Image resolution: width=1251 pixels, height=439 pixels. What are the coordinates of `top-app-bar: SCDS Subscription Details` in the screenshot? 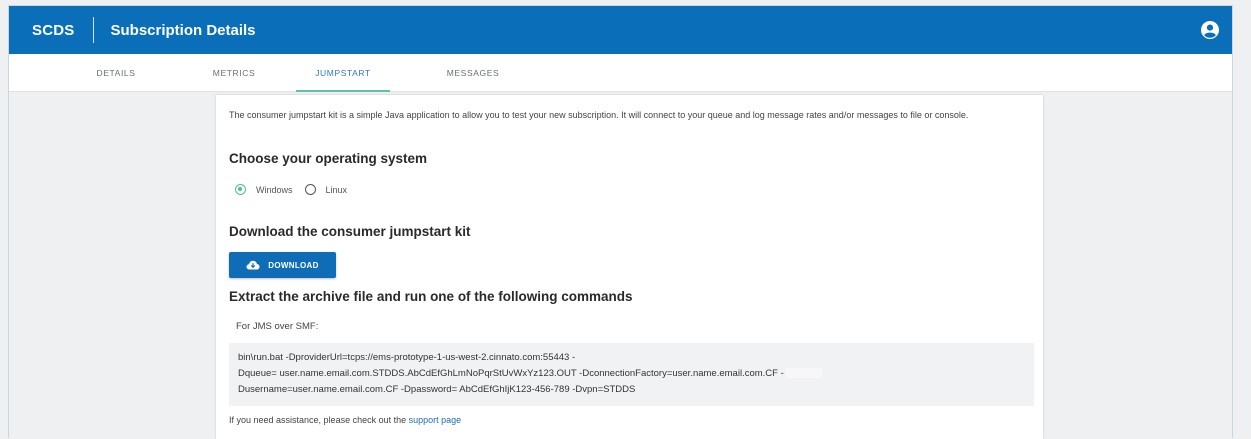 It's located at (620, 30).